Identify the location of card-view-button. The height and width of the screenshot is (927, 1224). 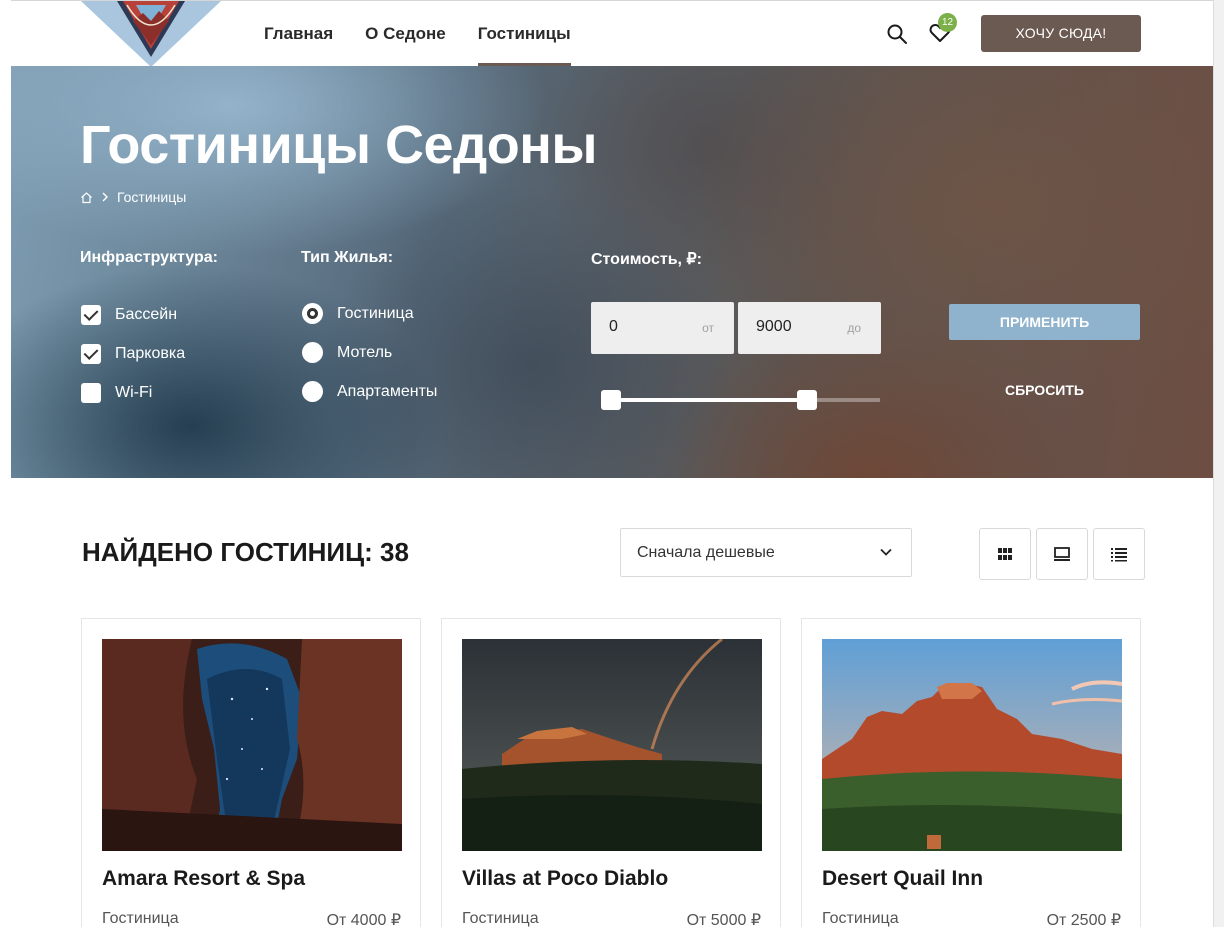
(1062, 554).